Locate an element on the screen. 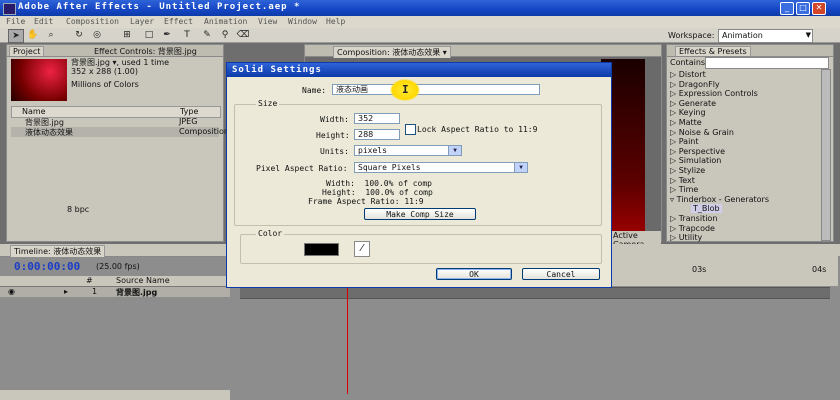 The height and width of the screenshot is (400, 840). menu-file: File is located at coordinates (15, 21).